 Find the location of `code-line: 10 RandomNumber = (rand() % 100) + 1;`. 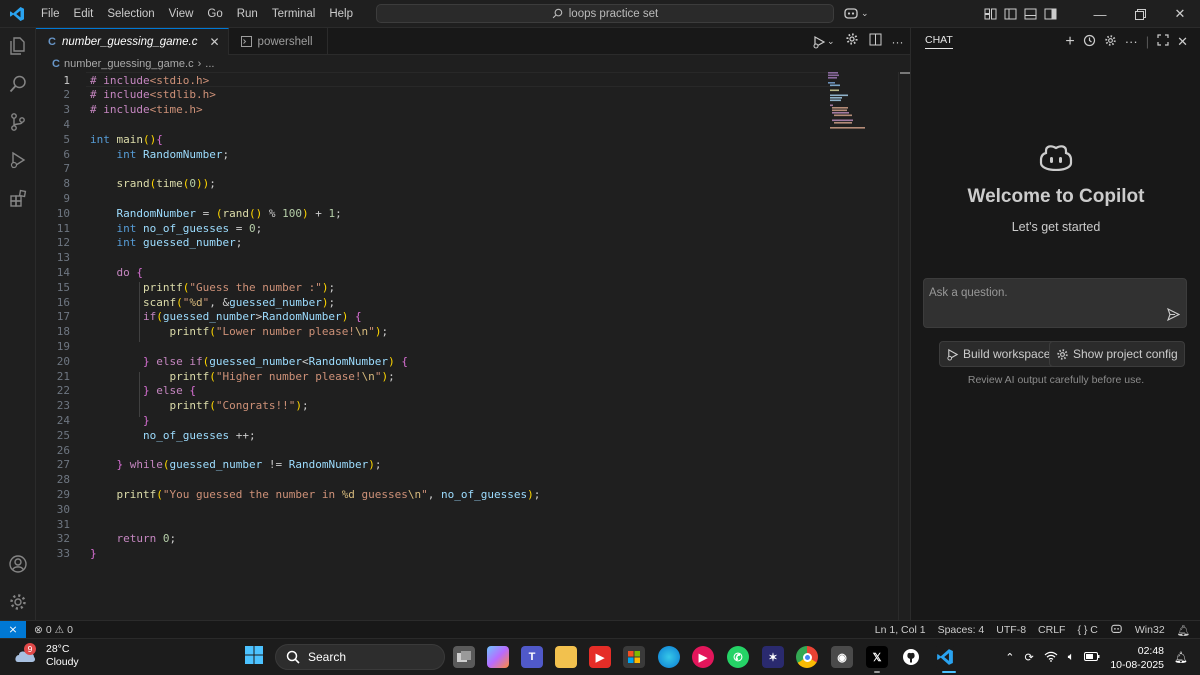

code-line: 10 RandomNumber = (rand() % 100) + 1; is located at coordinates (431, 213).